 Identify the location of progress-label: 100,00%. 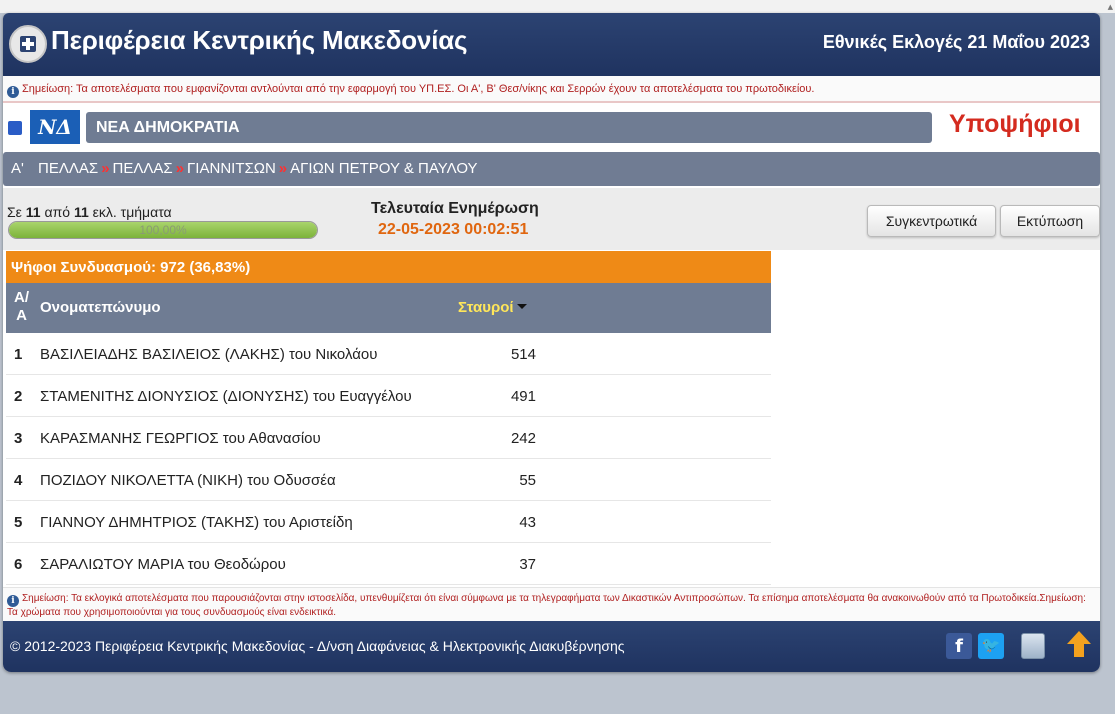
(163, 230).